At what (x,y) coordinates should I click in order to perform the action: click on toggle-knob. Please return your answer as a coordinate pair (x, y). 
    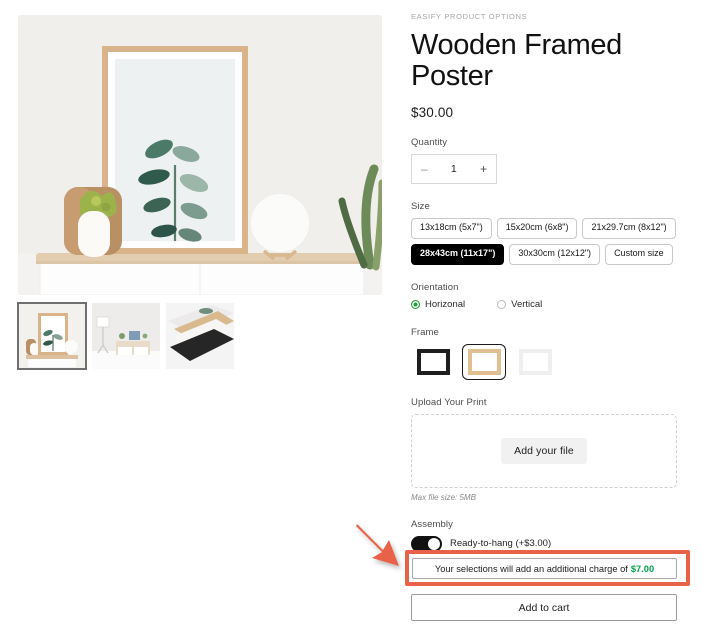
    Looking at the image, I should click on (434, 543).